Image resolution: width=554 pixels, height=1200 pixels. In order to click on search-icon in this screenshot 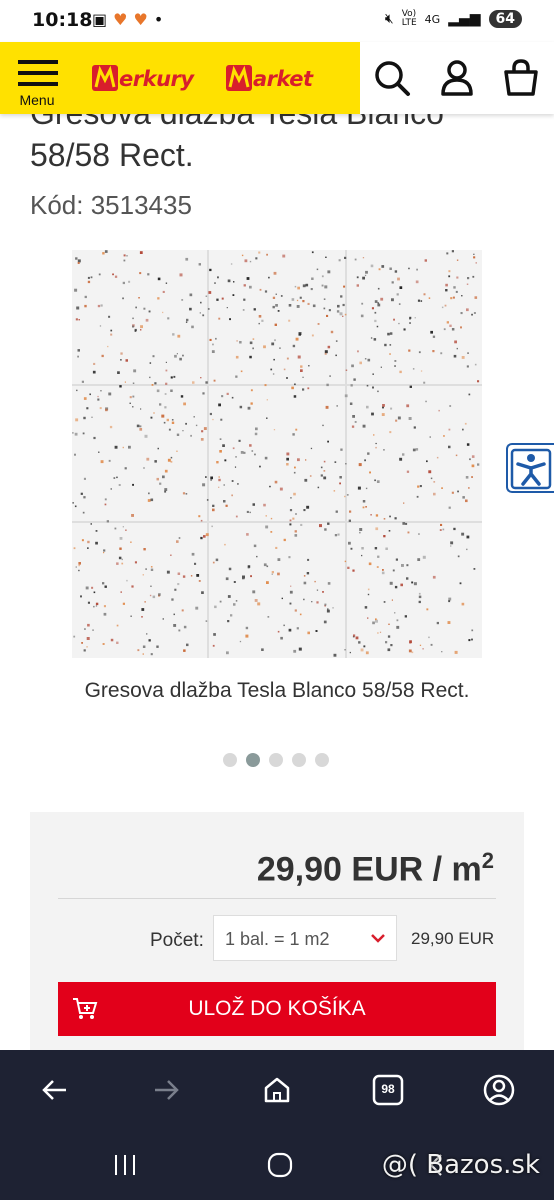, I will do `click(392, 78)`.